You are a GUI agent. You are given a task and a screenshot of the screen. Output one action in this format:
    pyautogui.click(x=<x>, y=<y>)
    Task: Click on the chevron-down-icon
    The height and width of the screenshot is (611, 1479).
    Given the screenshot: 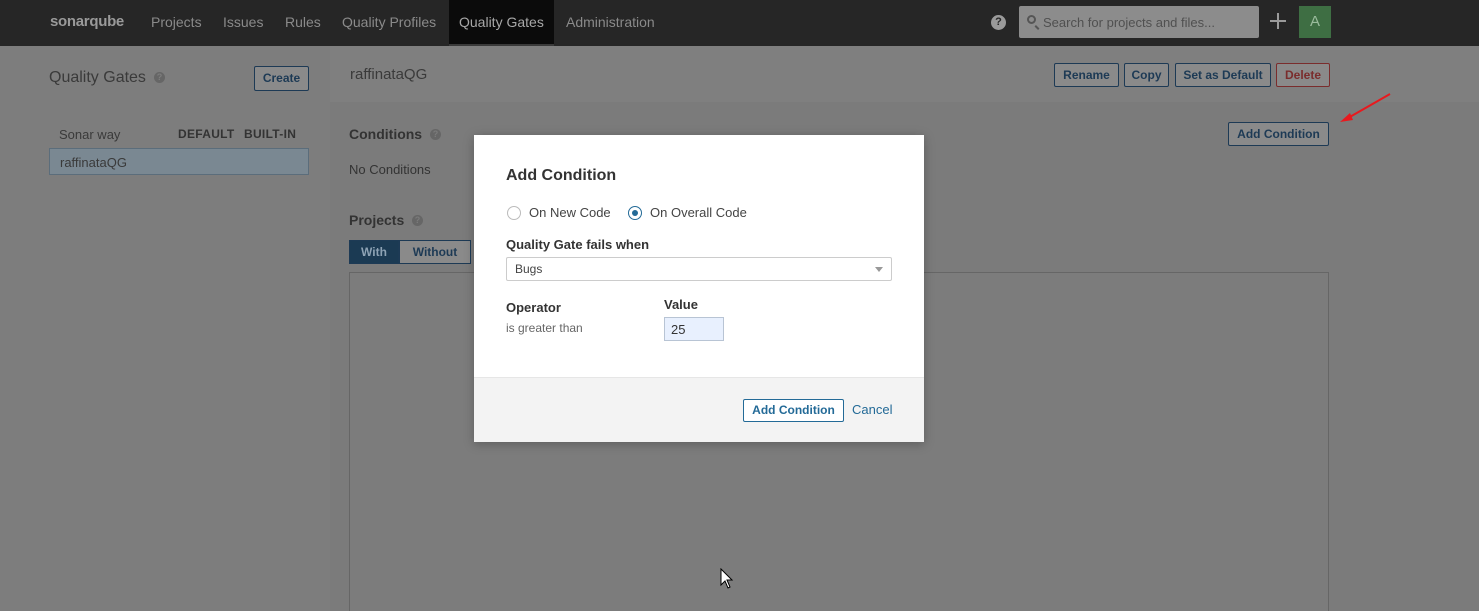 What is the action you would take?
    pyautogui.click(x=879, y=269)
    